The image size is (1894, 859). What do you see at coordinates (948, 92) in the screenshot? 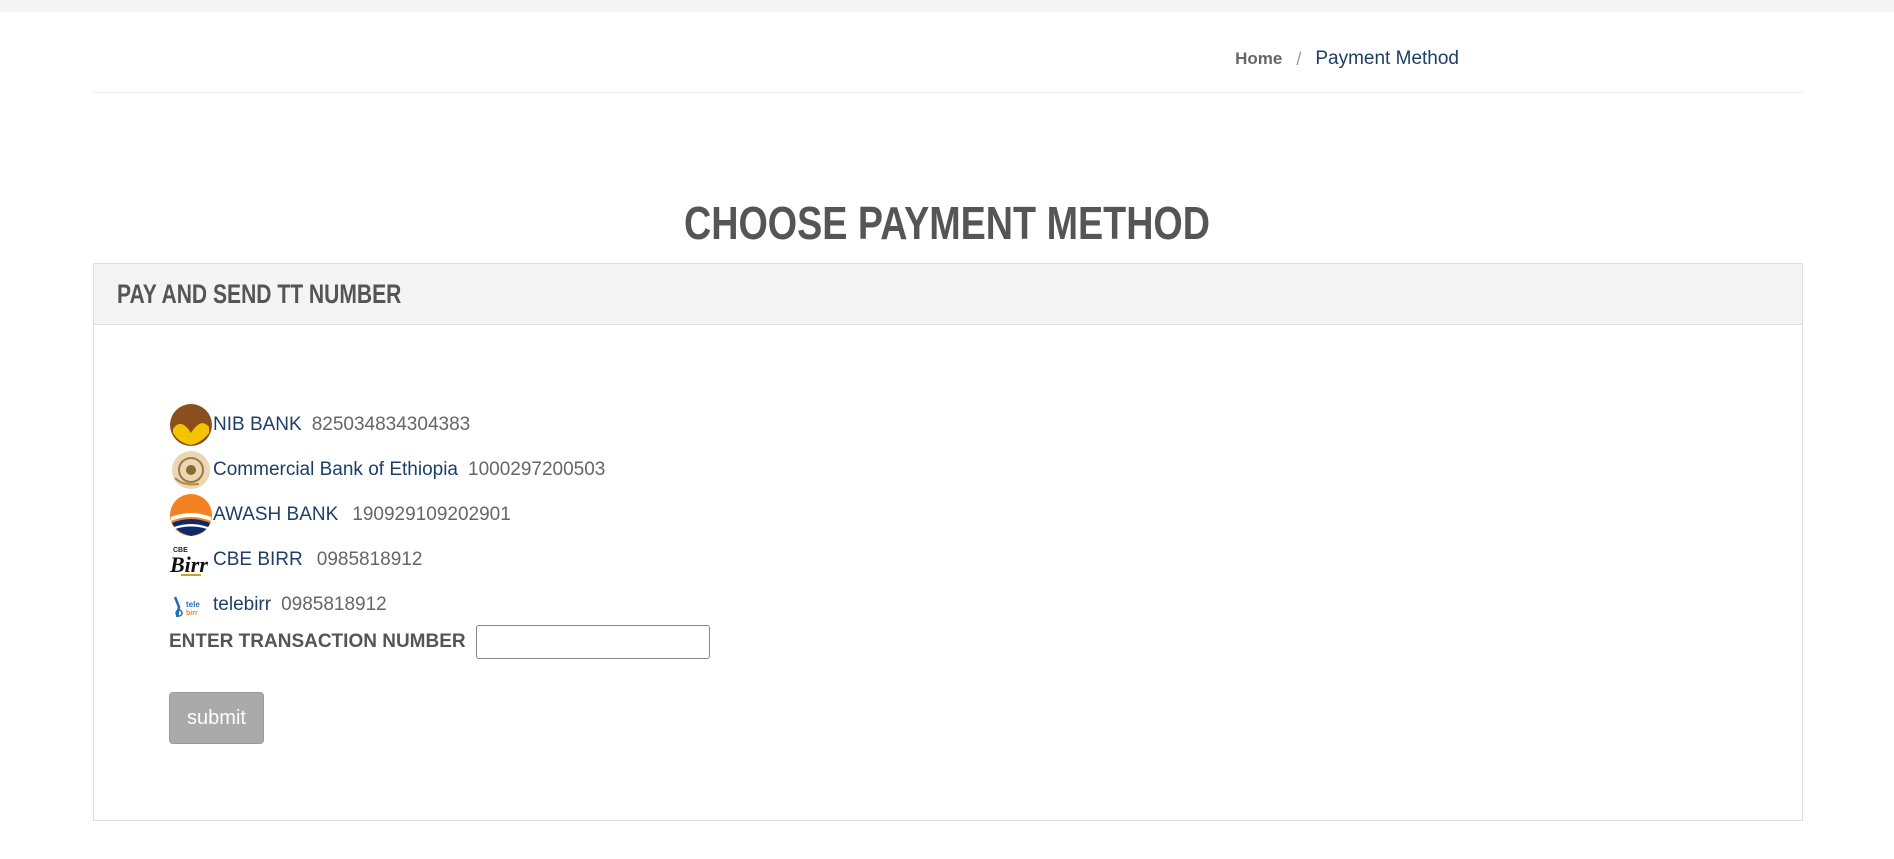
I see `header-divider` at bounding box center [948, 92].